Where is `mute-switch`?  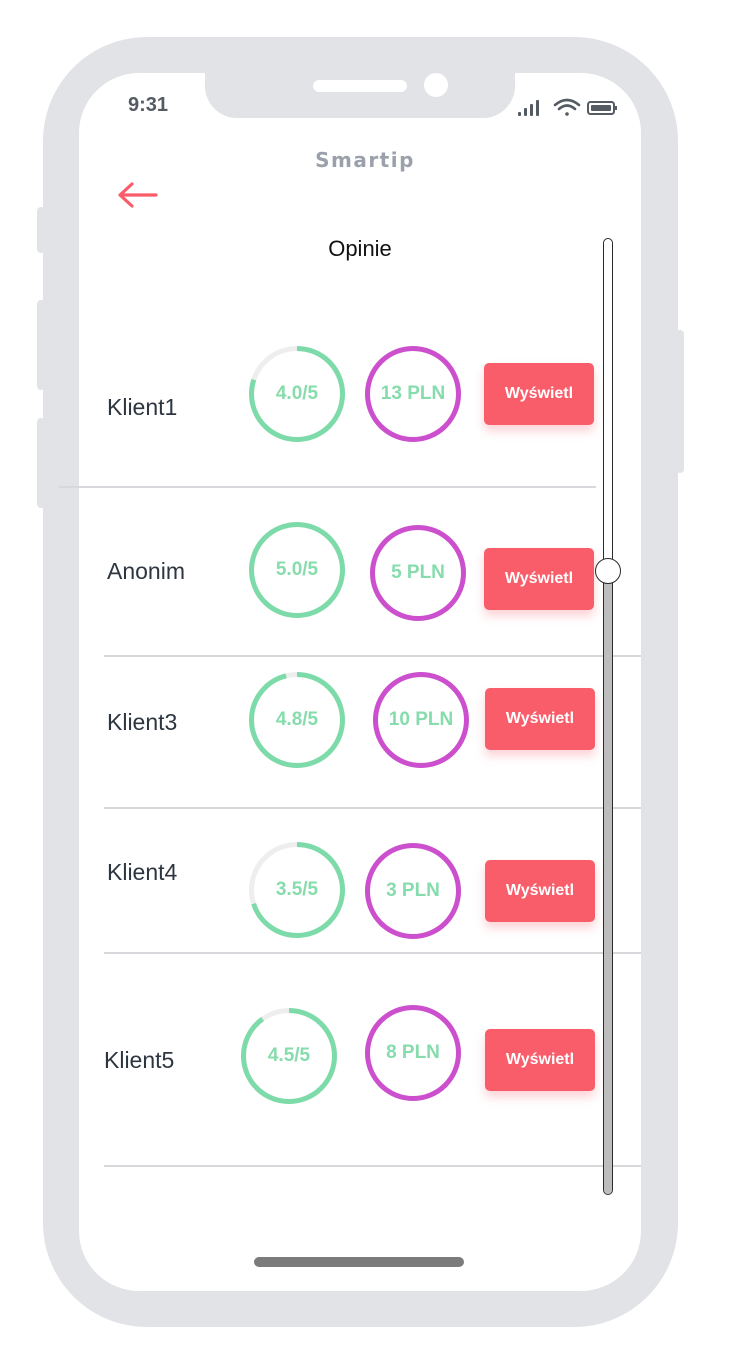 mute-switch is located at coordinates (41, 230).